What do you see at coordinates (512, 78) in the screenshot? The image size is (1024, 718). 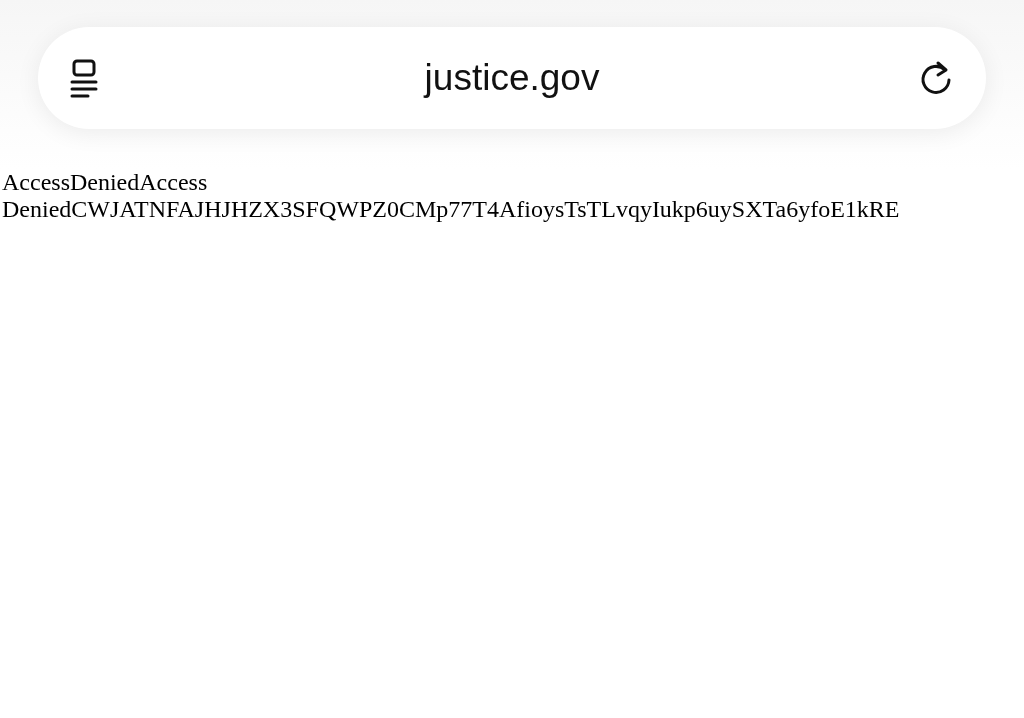 I see `url-text: justice.gov` at bounding box center [512, 78].